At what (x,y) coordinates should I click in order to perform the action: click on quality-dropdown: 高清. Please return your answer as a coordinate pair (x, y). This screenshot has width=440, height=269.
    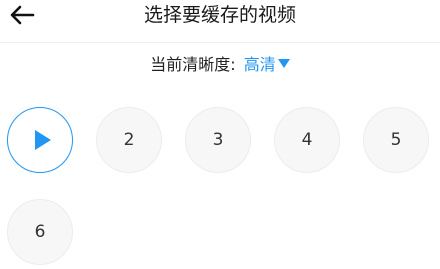
    Looking at the image, I should click on (267, 63).